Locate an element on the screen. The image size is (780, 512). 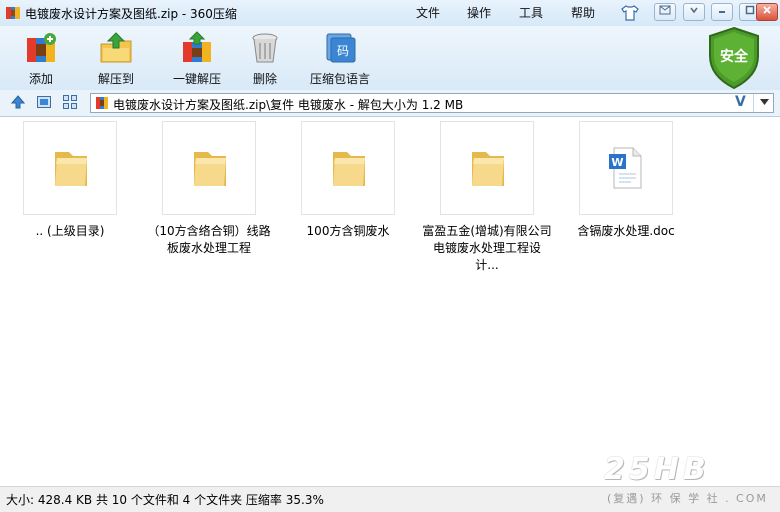
extract-to-label: 解压到 is located at coordinates (115, 79).